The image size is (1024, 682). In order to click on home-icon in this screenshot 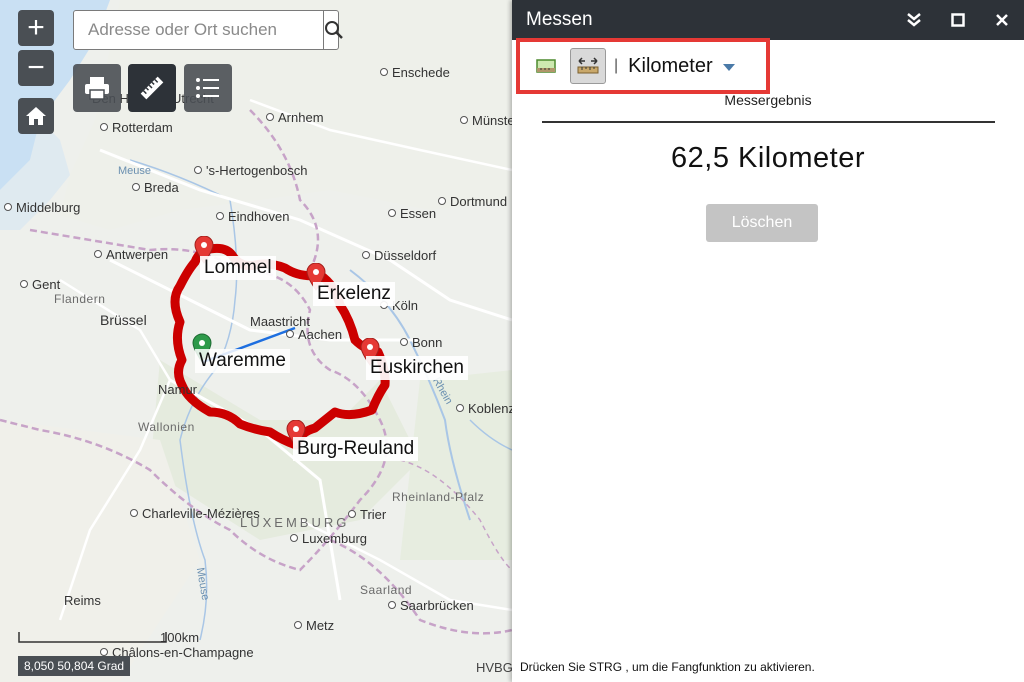, I will do `click(36, 116)`.